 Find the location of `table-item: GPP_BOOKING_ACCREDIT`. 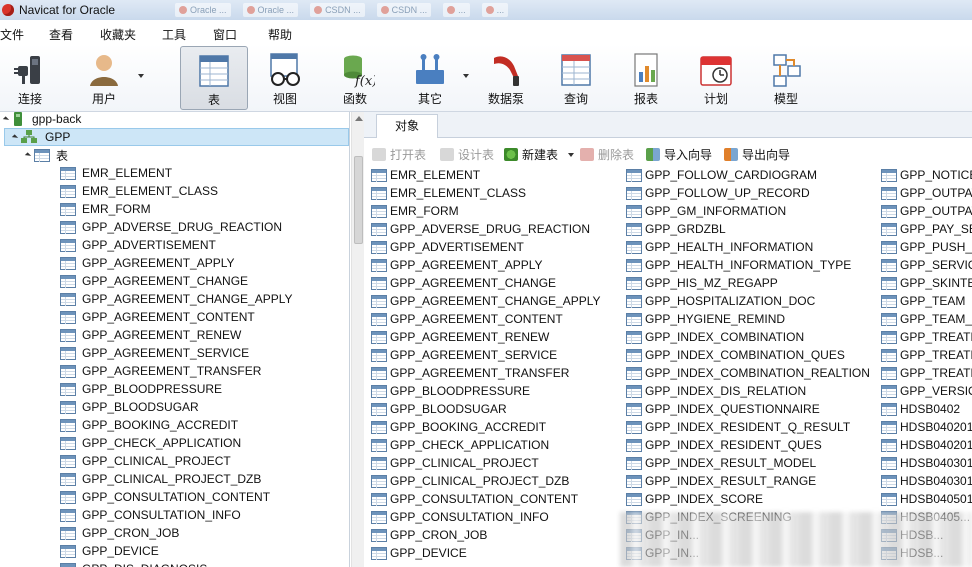

table-item: GPP_BOOKING_ACCREDIT is located at coordinates (457, 427).